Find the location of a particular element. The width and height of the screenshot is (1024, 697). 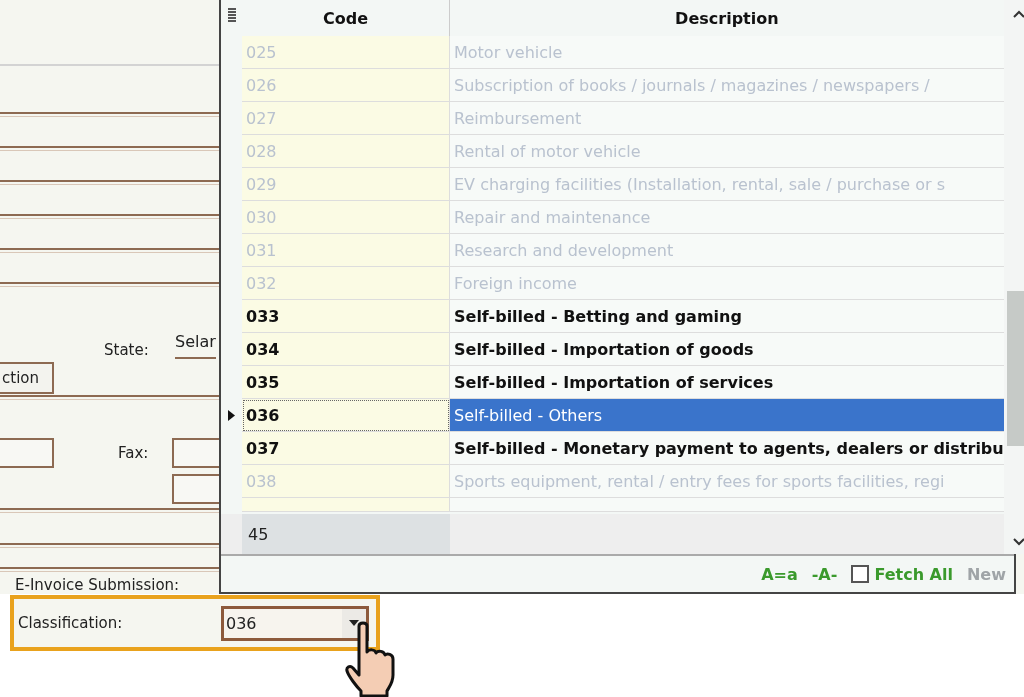

scroll-down-icon is located at coordinates (1018, 542).